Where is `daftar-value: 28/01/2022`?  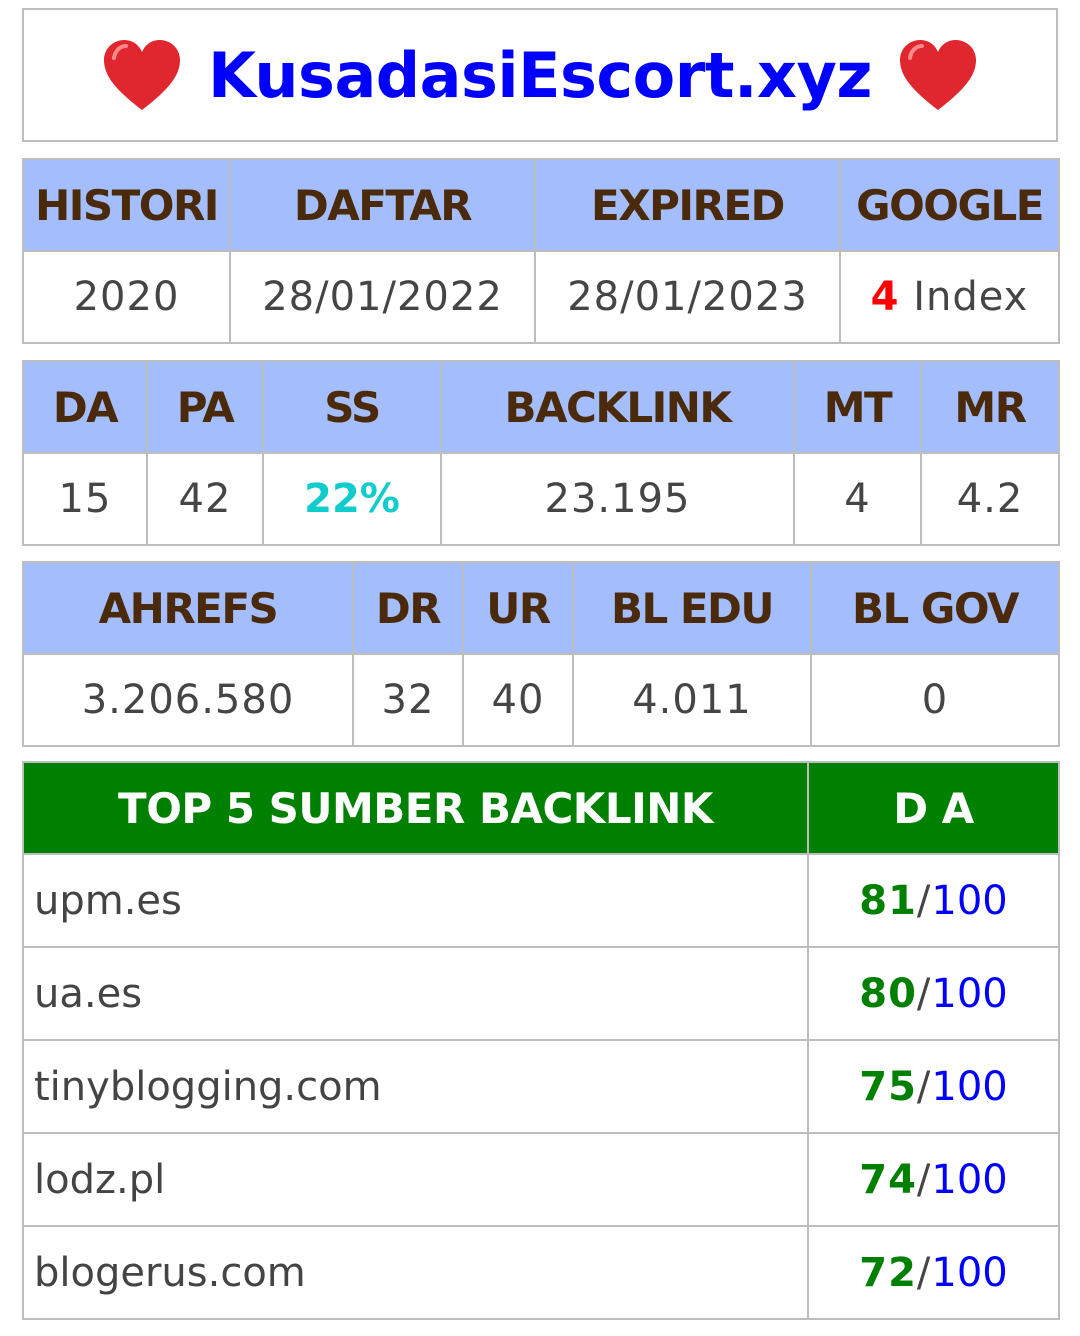 daftar-value: 28/01/2022 is located at coordinates (382, 297).